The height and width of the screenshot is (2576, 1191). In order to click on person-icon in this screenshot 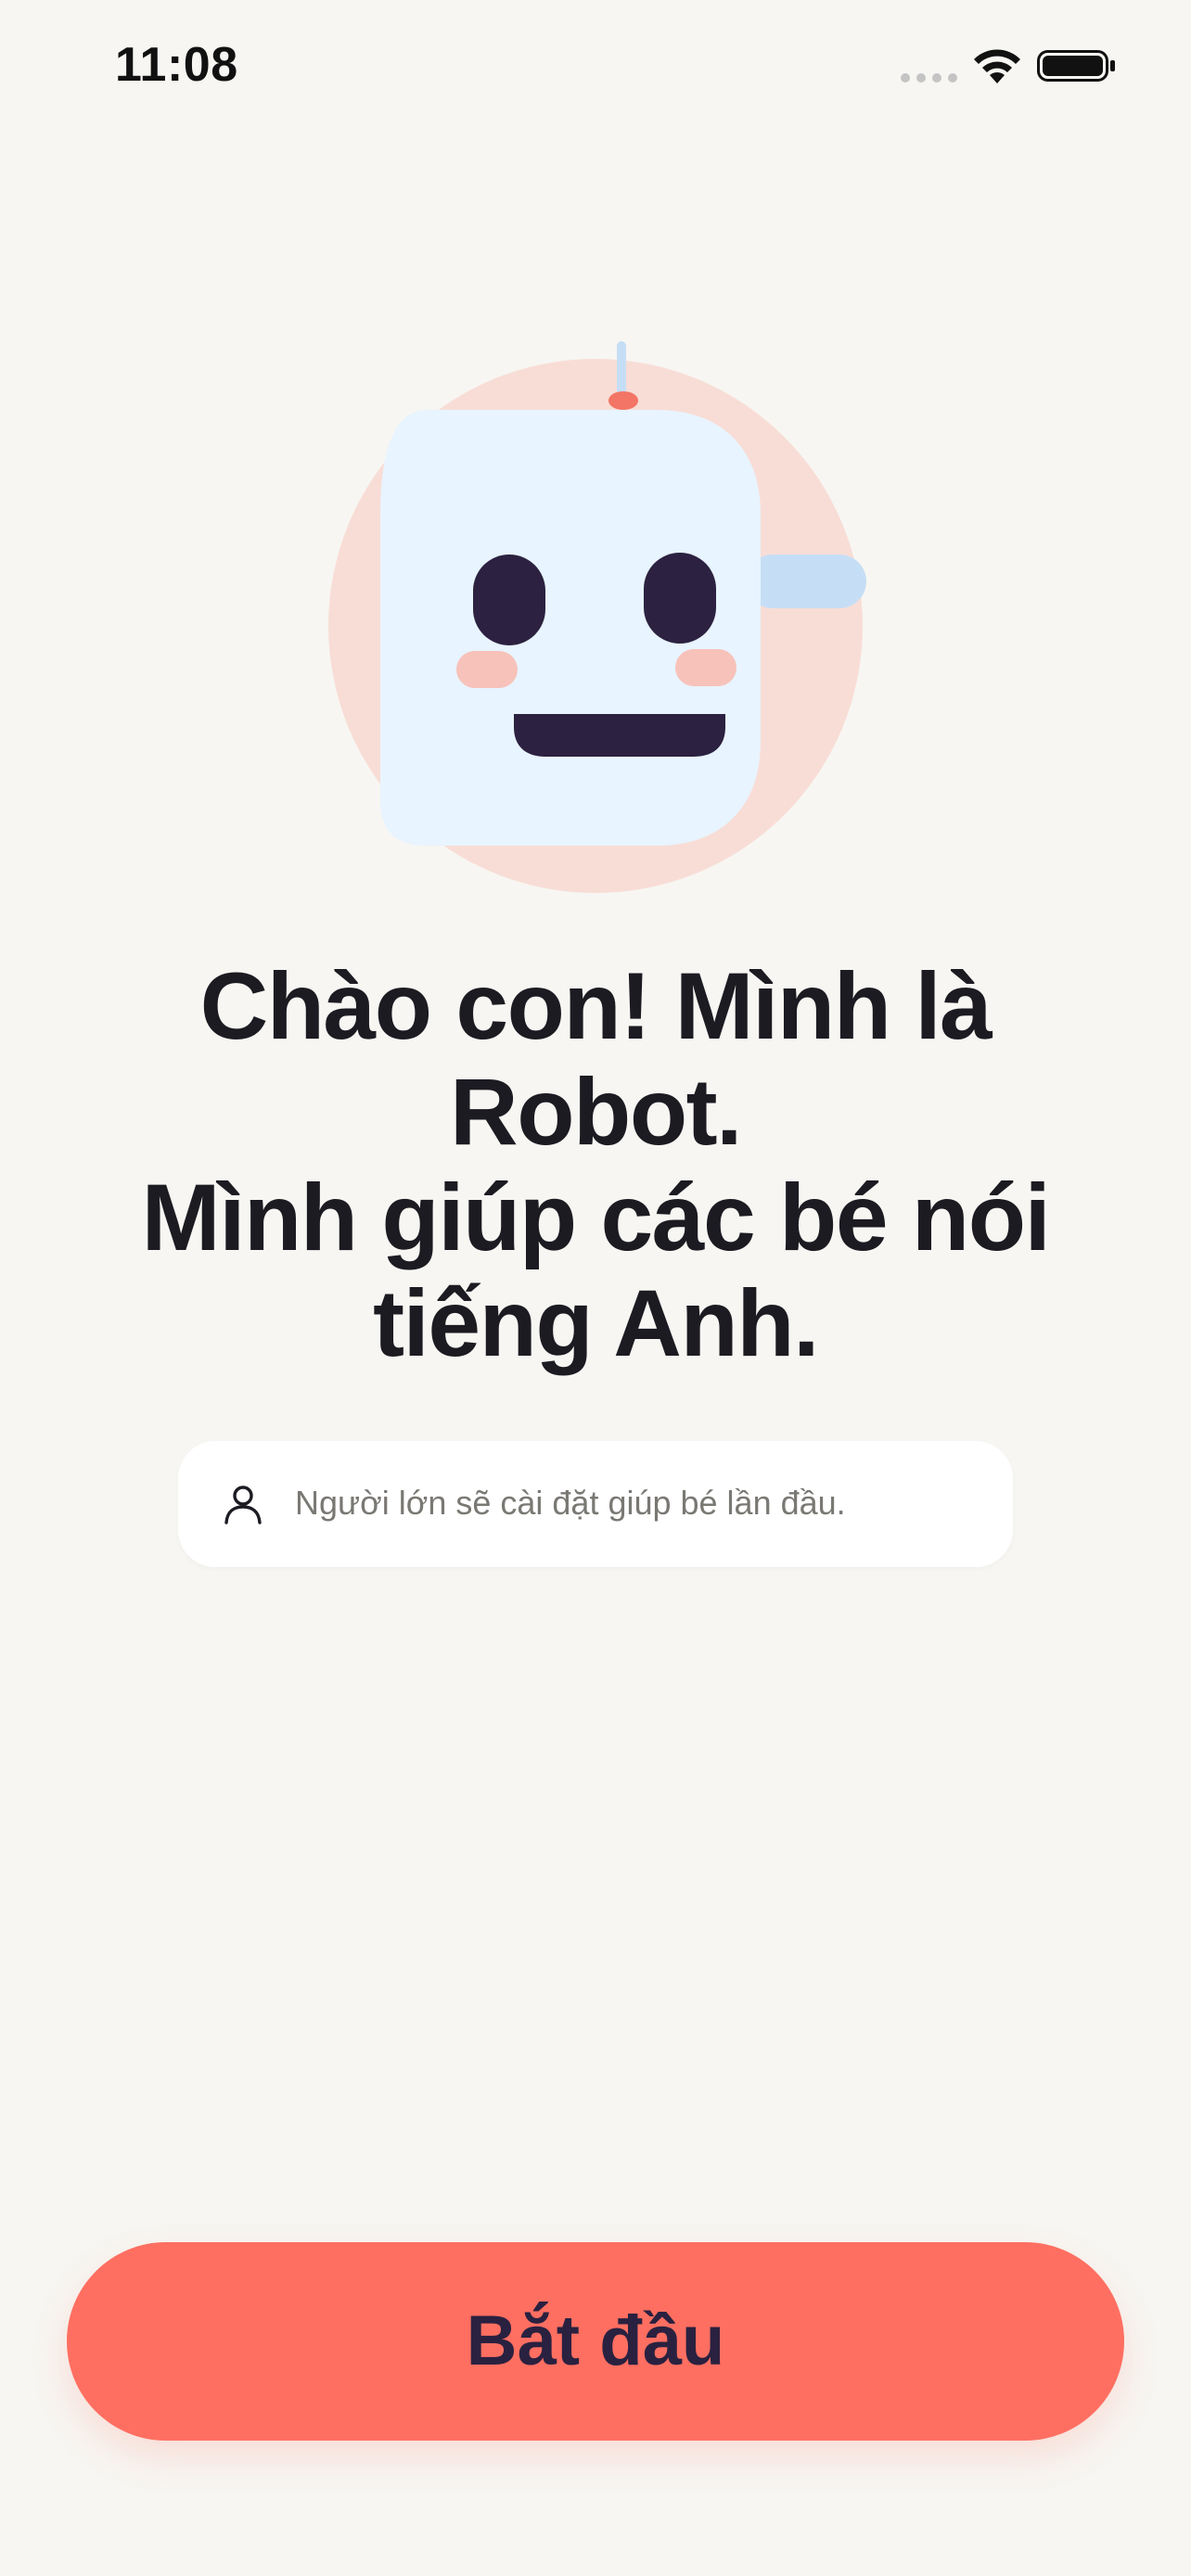, I will do `click(243, 1505)`.